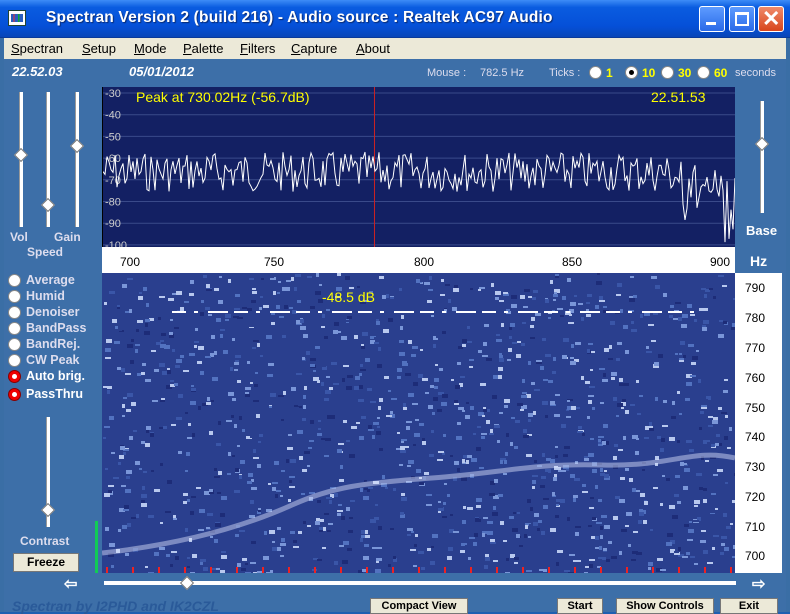  What do you see at coordinates (742, 19) in the screenshot?
I see `maximize-button` at bounding box center [742, 19].